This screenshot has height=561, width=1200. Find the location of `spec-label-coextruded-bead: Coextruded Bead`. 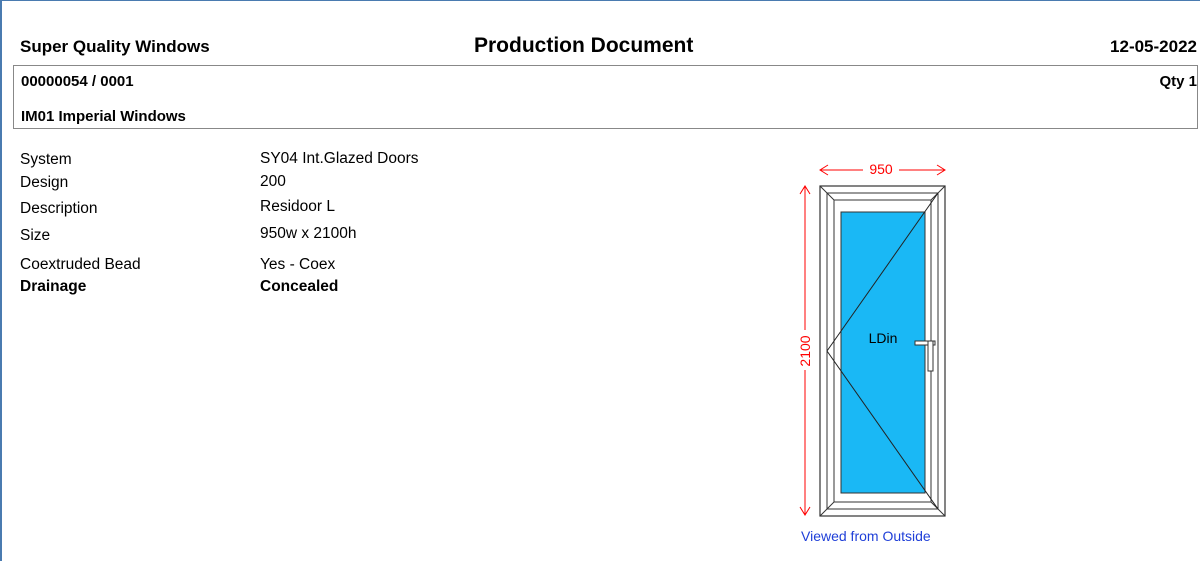

spec-label-coextruded-bead: Coextruded Bead is located at coordinates (80, 264).